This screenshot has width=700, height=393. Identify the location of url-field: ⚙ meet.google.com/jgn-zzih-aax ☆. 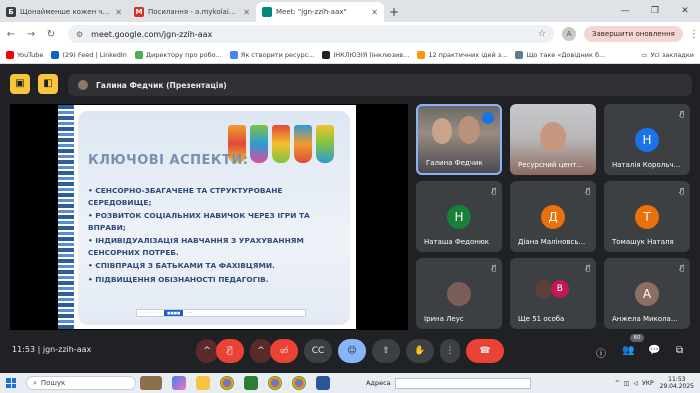
(311, 34).